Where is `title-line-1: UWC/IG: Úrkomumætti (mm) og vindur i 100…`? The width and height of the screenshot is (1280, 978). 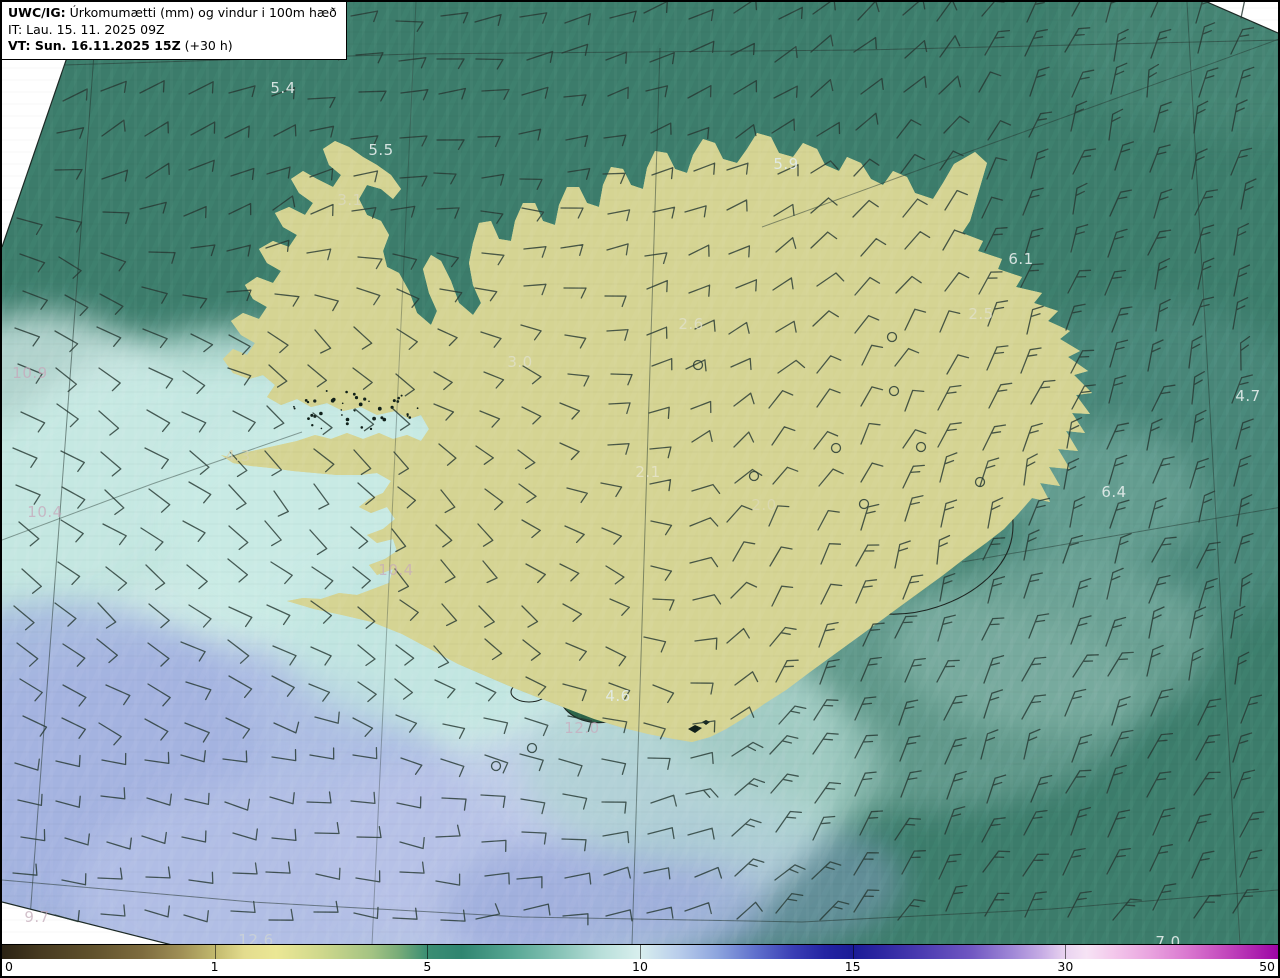 title-line-1: UWC/IG: Úrkomumætti (mm) og vindur i 100… is located at coordinates (172, 13).